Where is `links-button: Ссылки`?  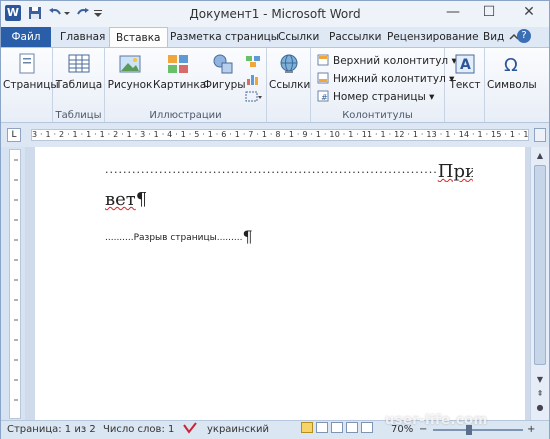
links-button: Ссылки is located at coordinates (290, 71).